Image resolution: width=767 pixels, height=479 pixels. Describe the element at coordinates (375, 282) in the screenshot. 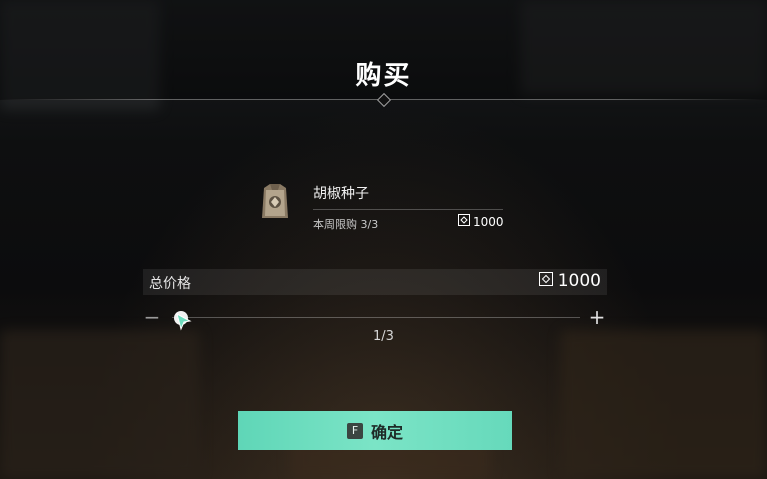

I see `total-price-row: 总价格 1000` at that location.